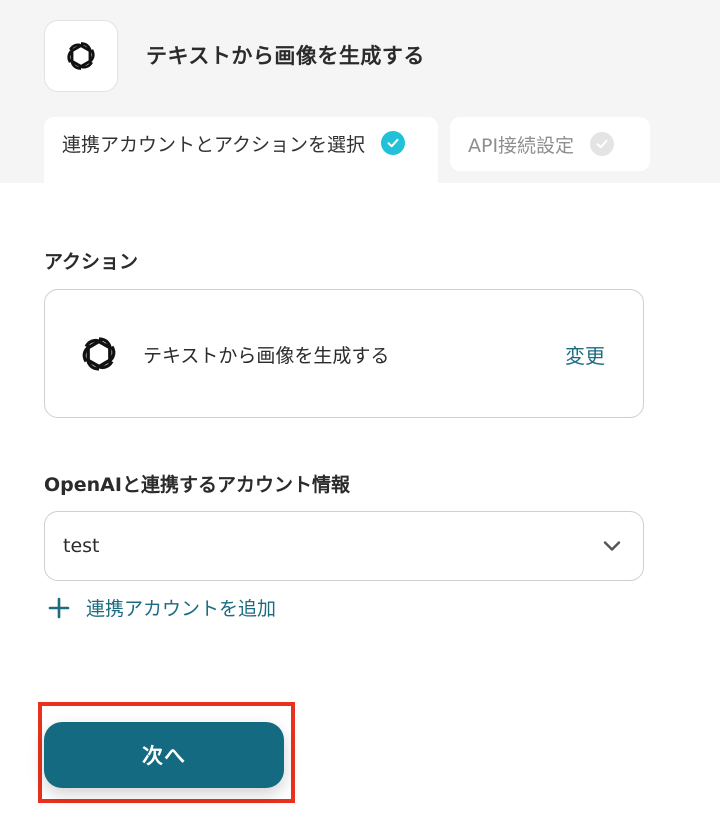 This screenshot has height=824, width=720. I want to click on change-action-link: 変更, so click(585, 354).